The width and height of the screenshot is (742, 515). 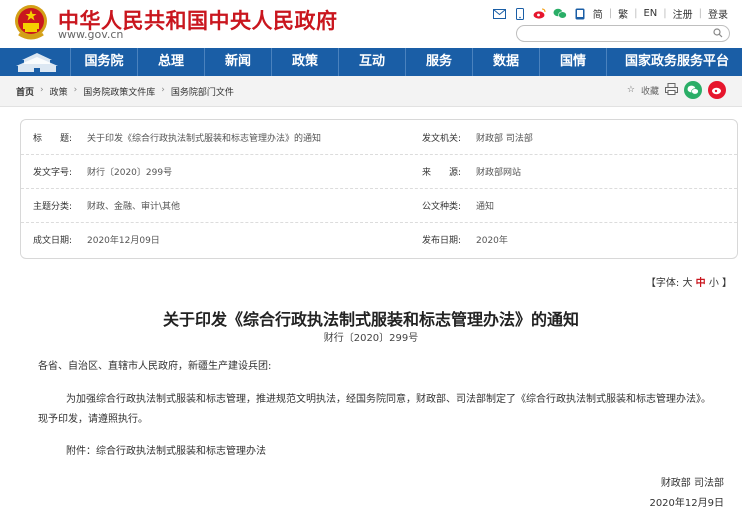 I want to click on nav-item-policy: 政策, so click(x=304, y=62).